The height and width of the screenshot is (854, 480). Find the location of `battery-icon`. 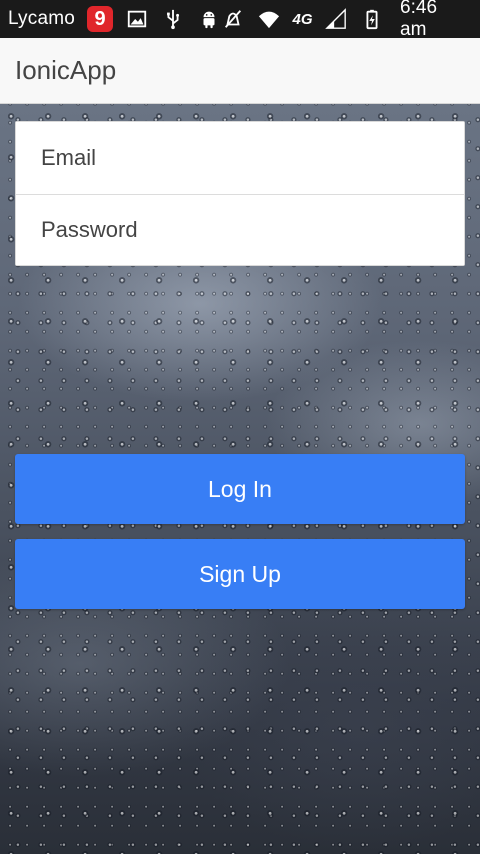

battery-icon is located at coordinates (372, 19).